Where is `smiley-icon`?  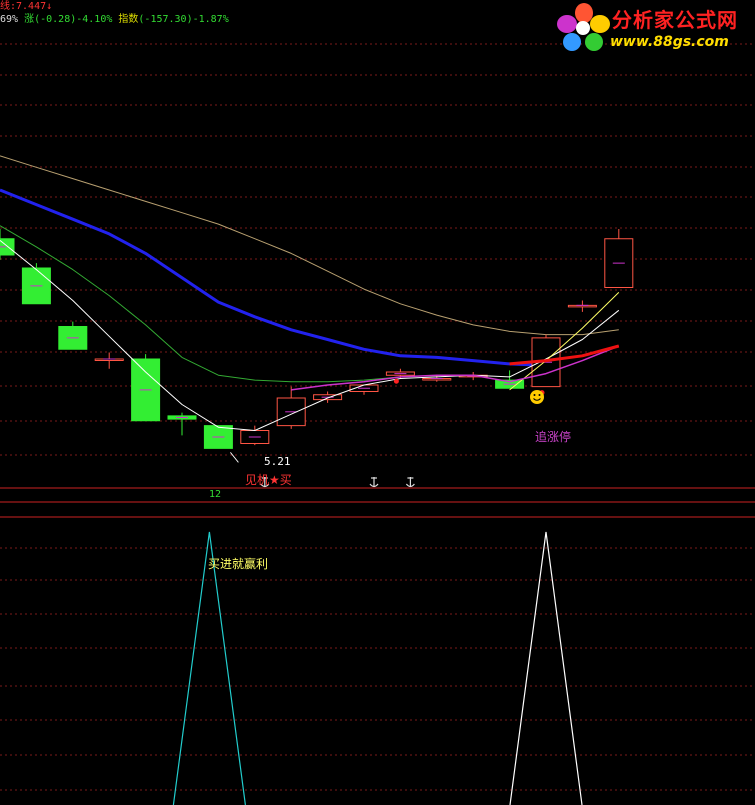
smiley-icon is located at coordinates (537, 397).